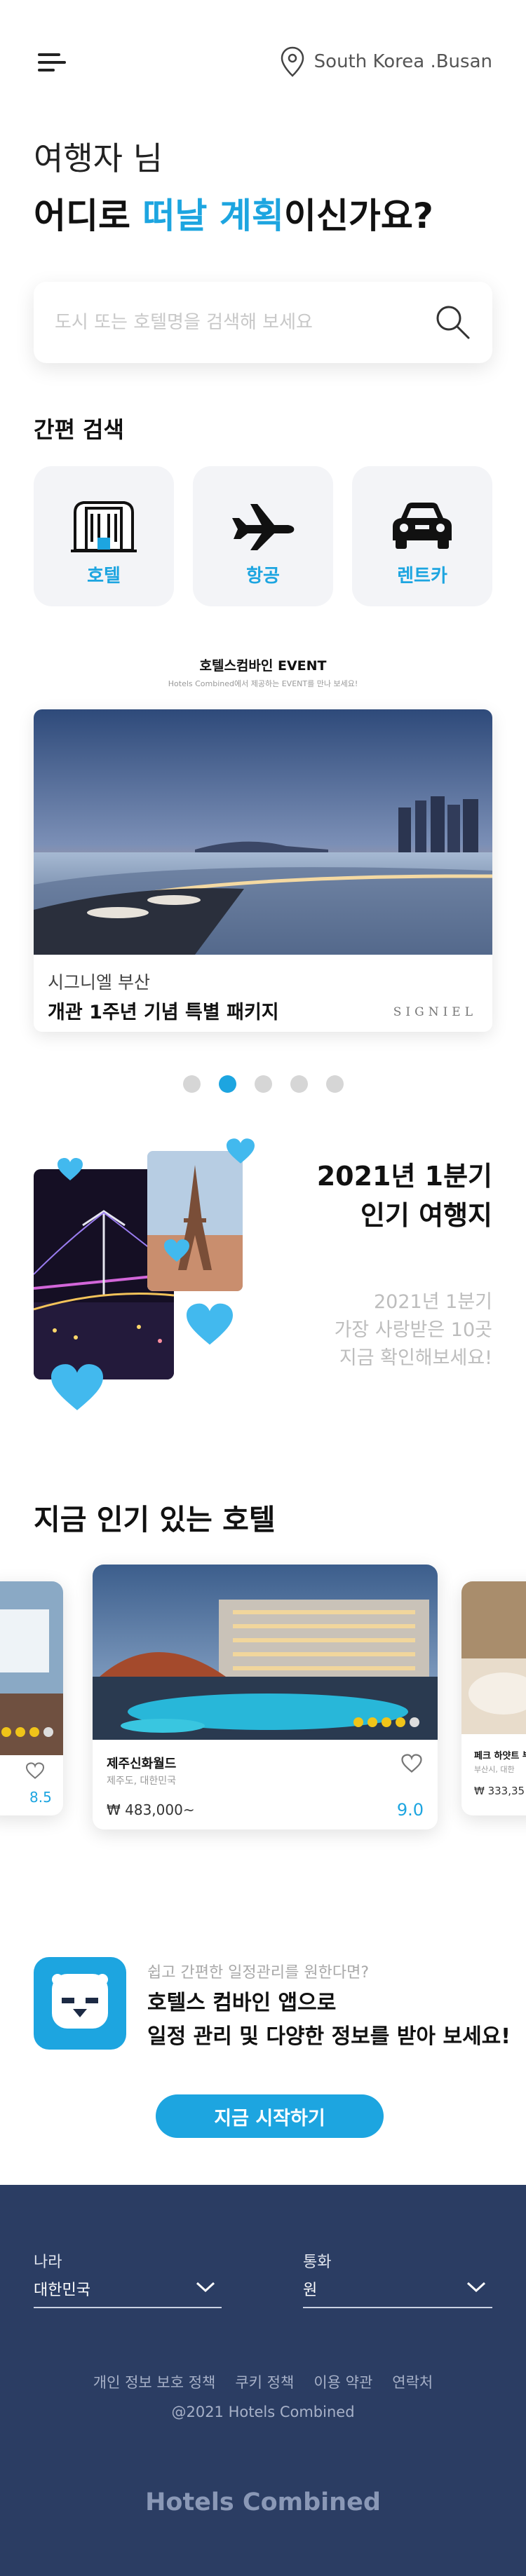 The height and width of the screenshot is (2576, 526). I want to click on map-pin-icon, so click(293, 62).